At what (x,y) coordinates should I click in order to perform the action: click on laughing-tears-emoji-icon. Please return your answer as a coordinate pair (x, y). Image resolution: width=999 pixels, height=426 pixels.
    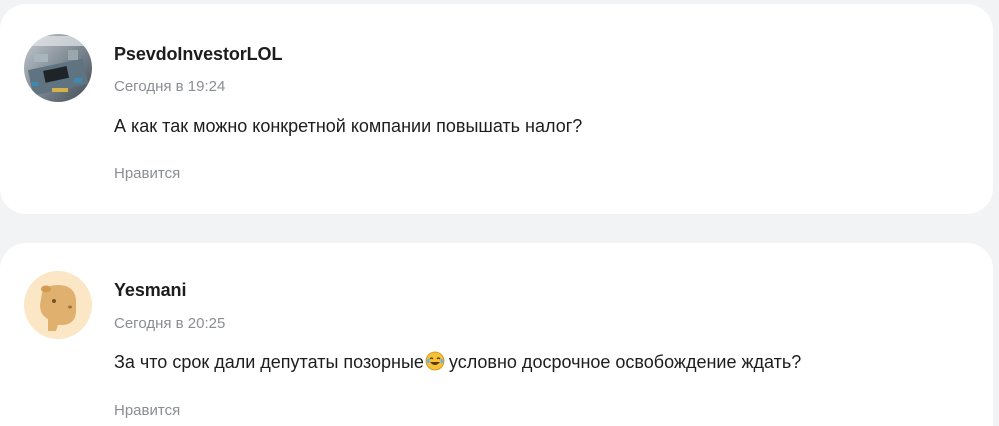
    Looking at the image, I should click on (435, 361).